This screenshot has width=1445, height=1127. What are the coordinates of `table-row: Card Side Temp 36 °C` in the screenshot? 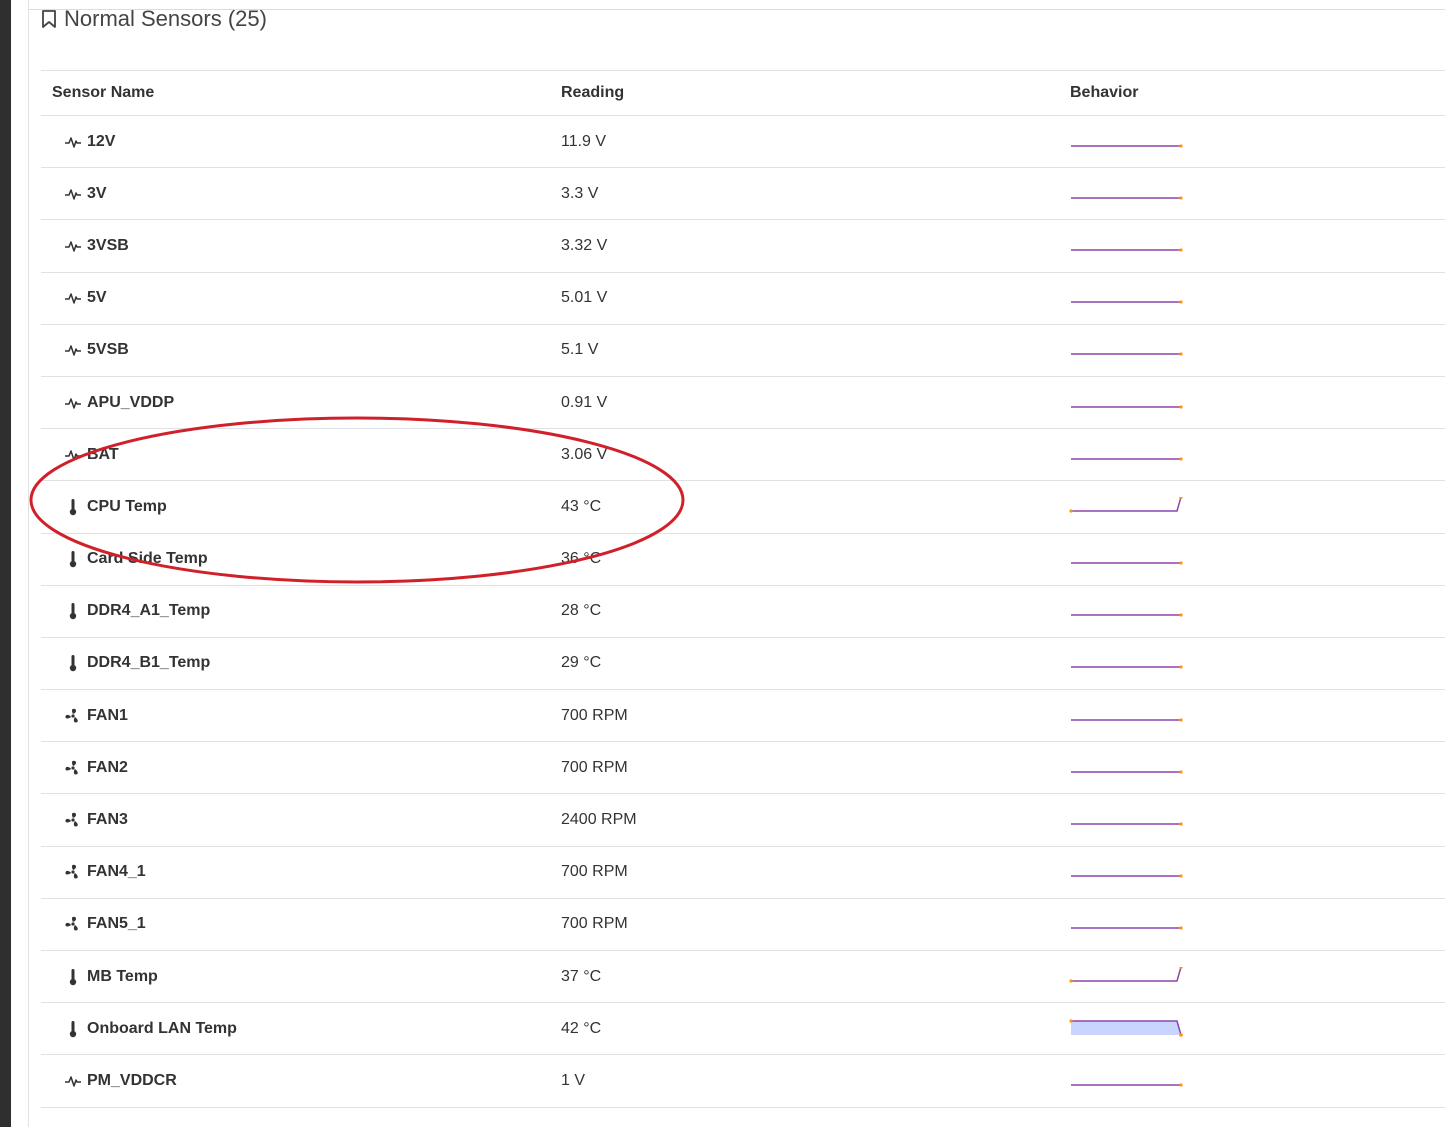 It's located at (743, 559).